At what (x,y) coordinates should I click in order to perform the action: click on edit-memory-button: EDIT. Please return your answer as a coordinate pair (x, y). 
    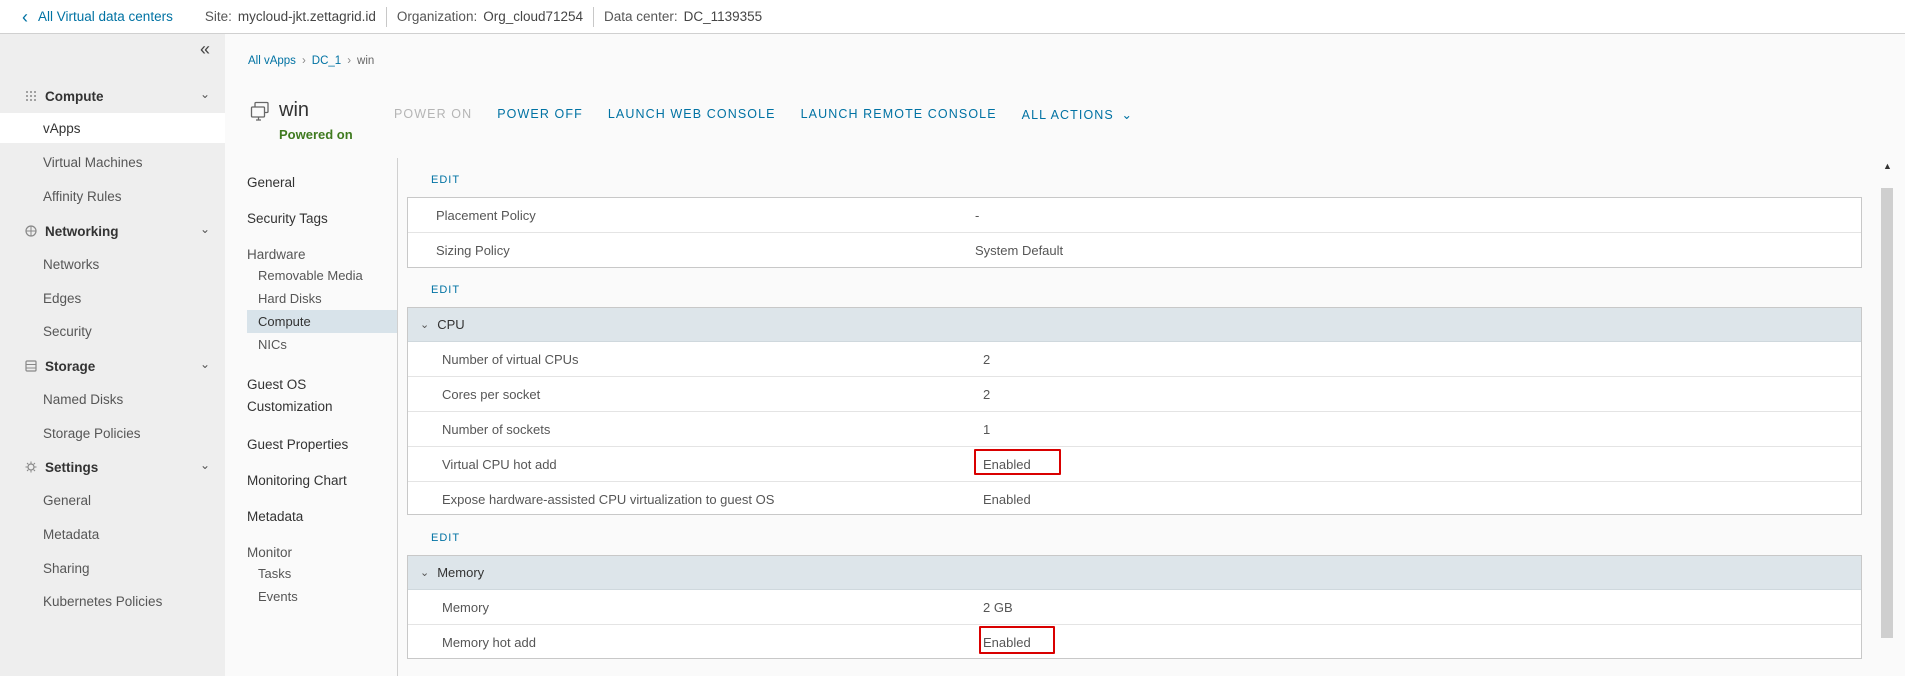
    Looking at the image, I should click on (445, 538).